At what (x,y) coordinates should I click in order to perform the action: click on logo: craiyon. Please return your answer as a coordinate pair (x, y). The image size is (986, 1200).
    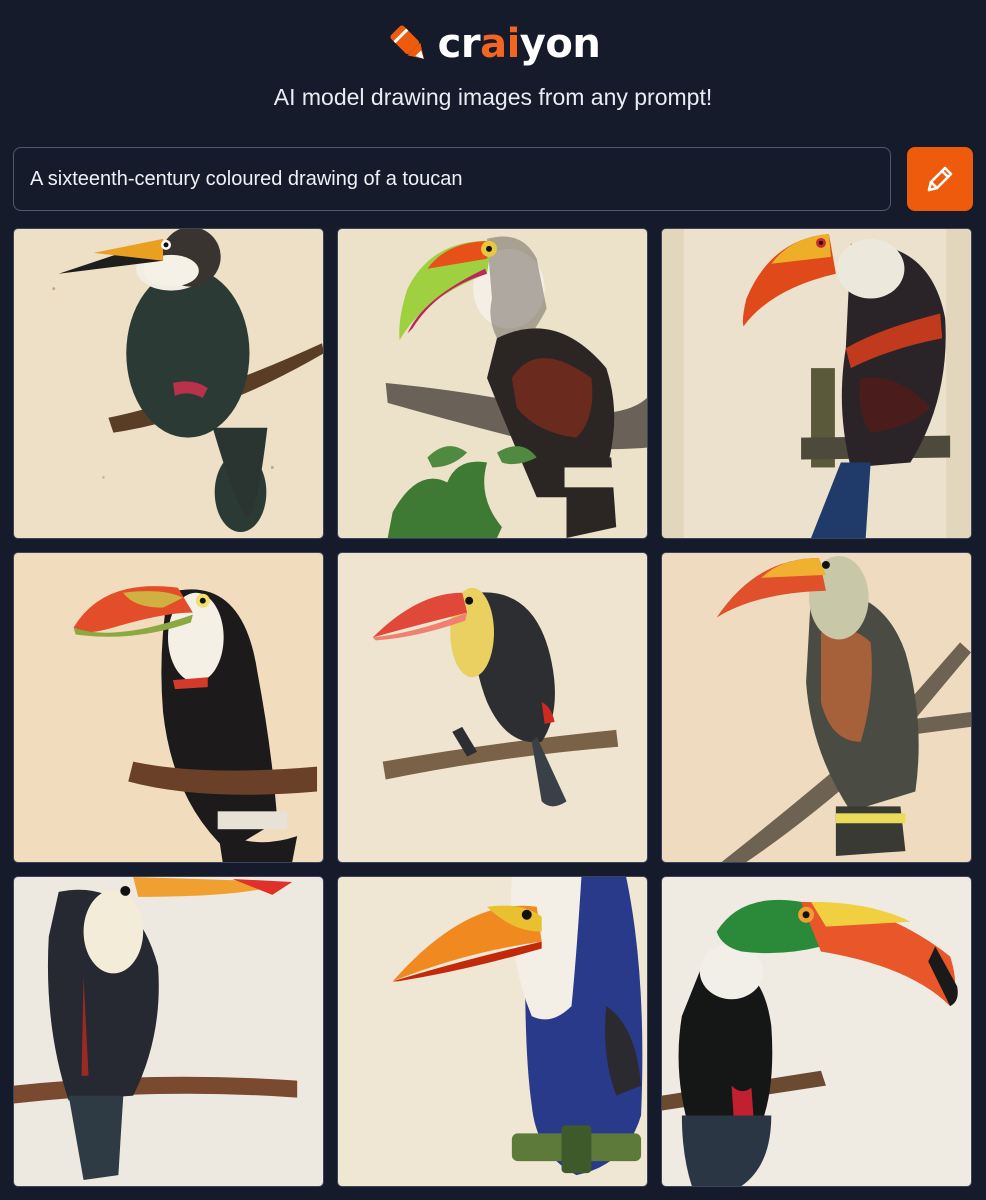
    Looking at the image, I should click on (493, 44).